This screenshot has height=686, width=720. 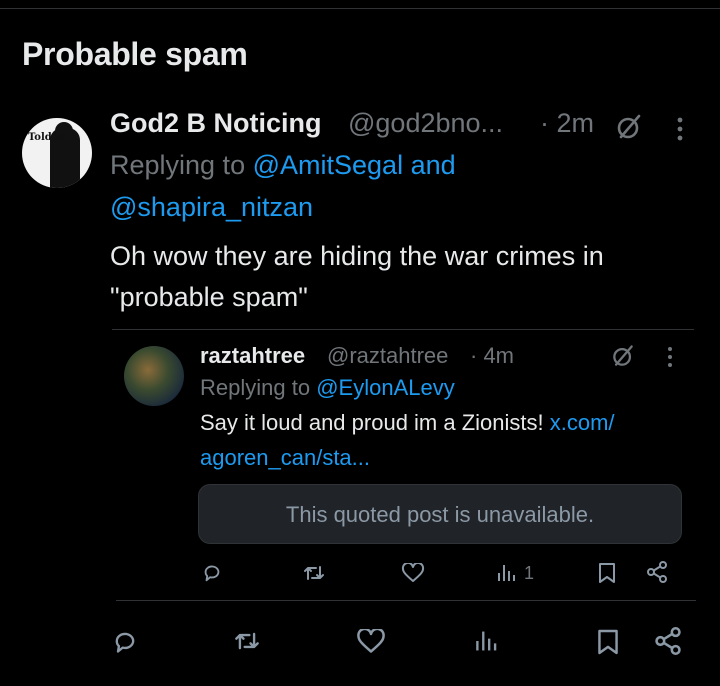 I want to click on top-divider, so click(x=360, y=8).